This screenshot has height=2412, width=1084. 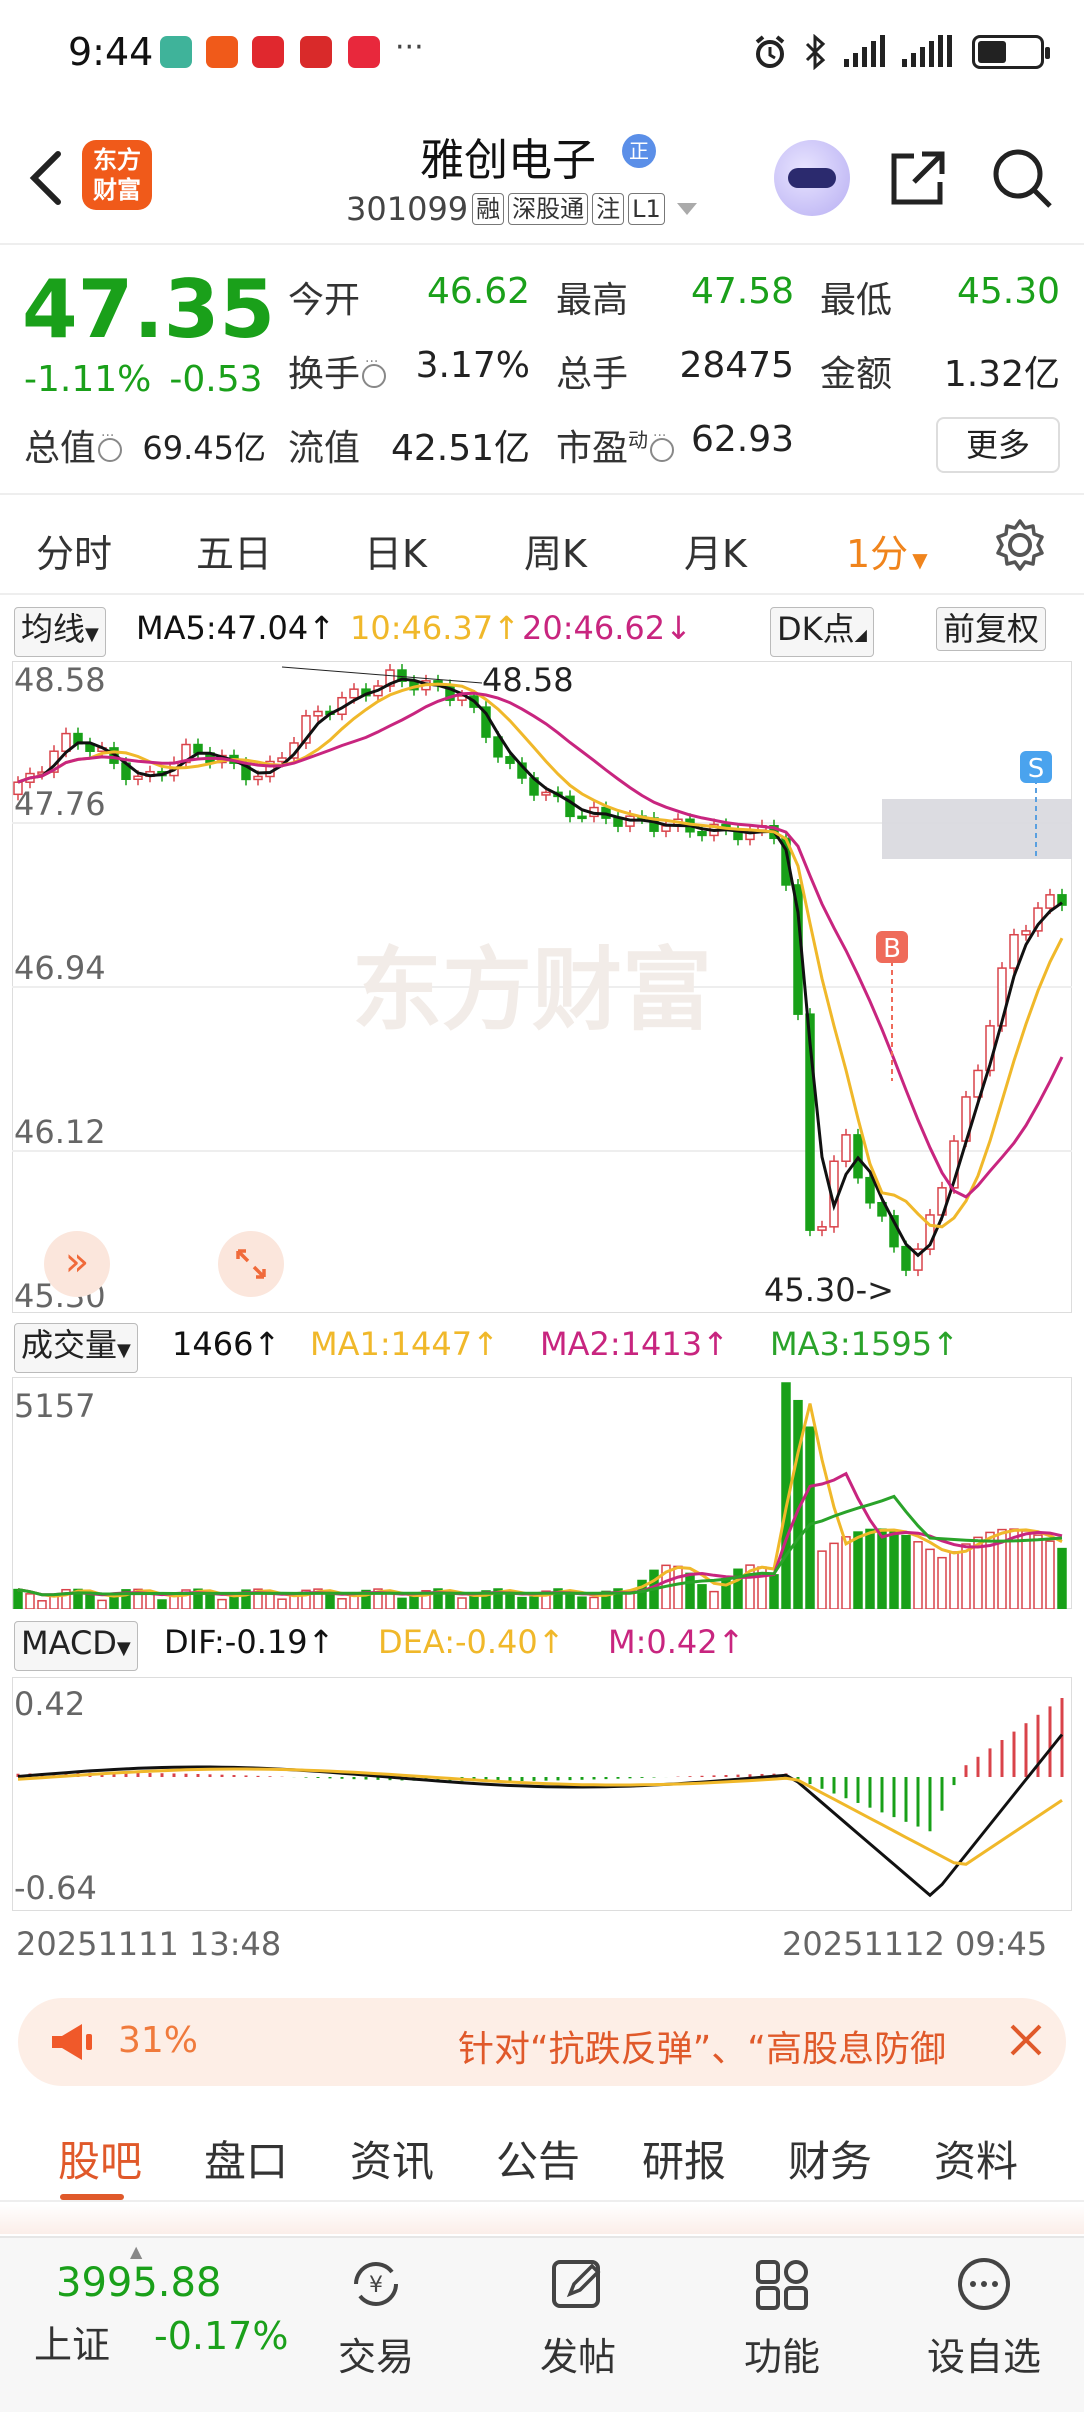 What do you see at coordinates (548, 209) in the screenshot?
I see `tag-connect: 深股通` at bounding box center [548, 209].